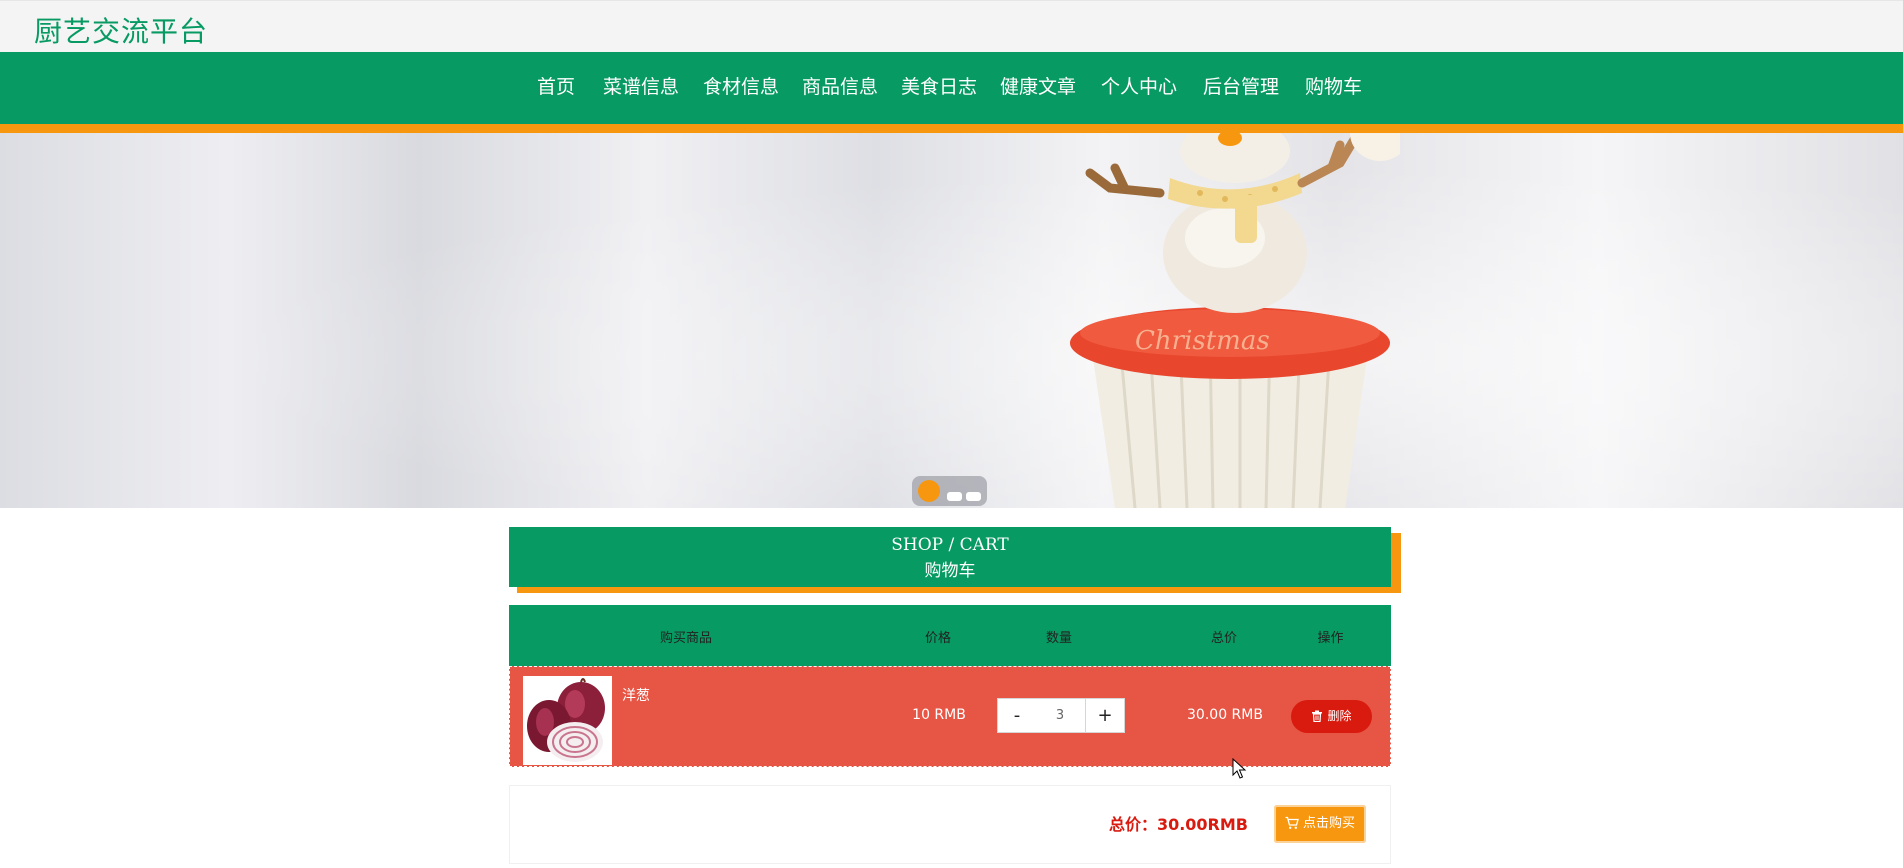 Image resolution: width=1903 pixels, height=868 pixels. I want to click on section-title-en: SHOP / CART, so click(950, 545).